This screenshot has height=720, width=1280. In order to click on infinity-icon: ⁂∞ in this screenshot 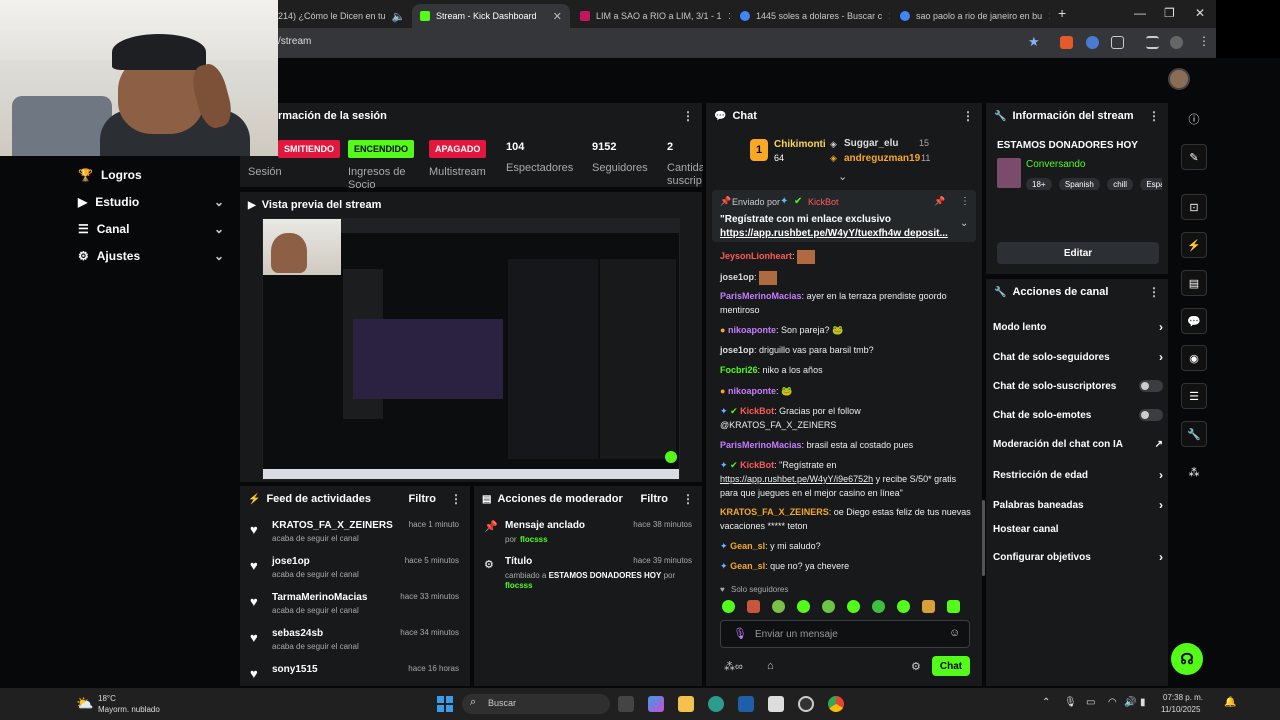, I will do `click(733, 666)`.